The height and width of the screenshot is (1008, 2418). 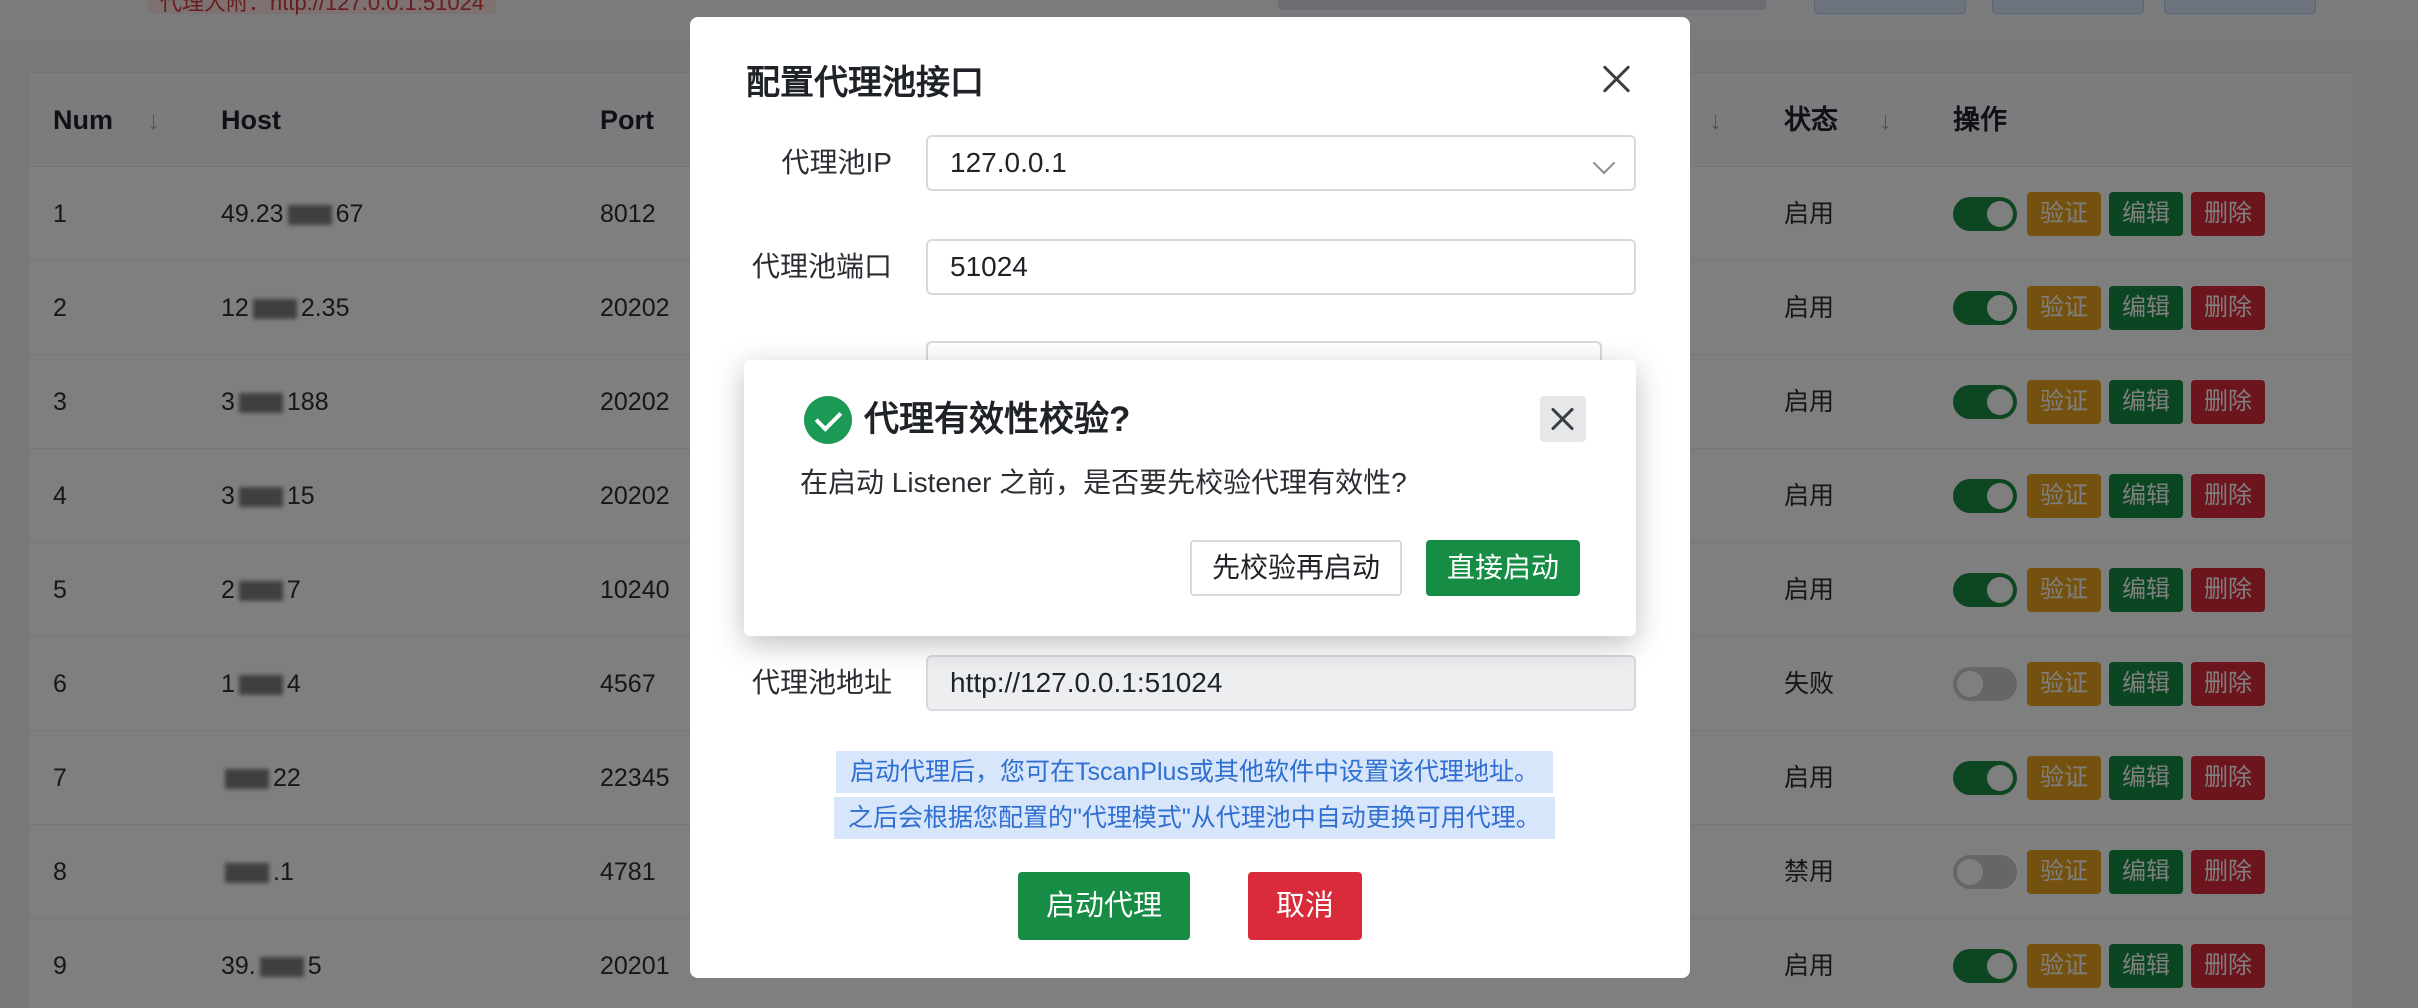 What do you see at coordinates (1503, 568) in the screenshot?
I see `start-directly-button: 直接启动` at bounding box center [1503, 568].